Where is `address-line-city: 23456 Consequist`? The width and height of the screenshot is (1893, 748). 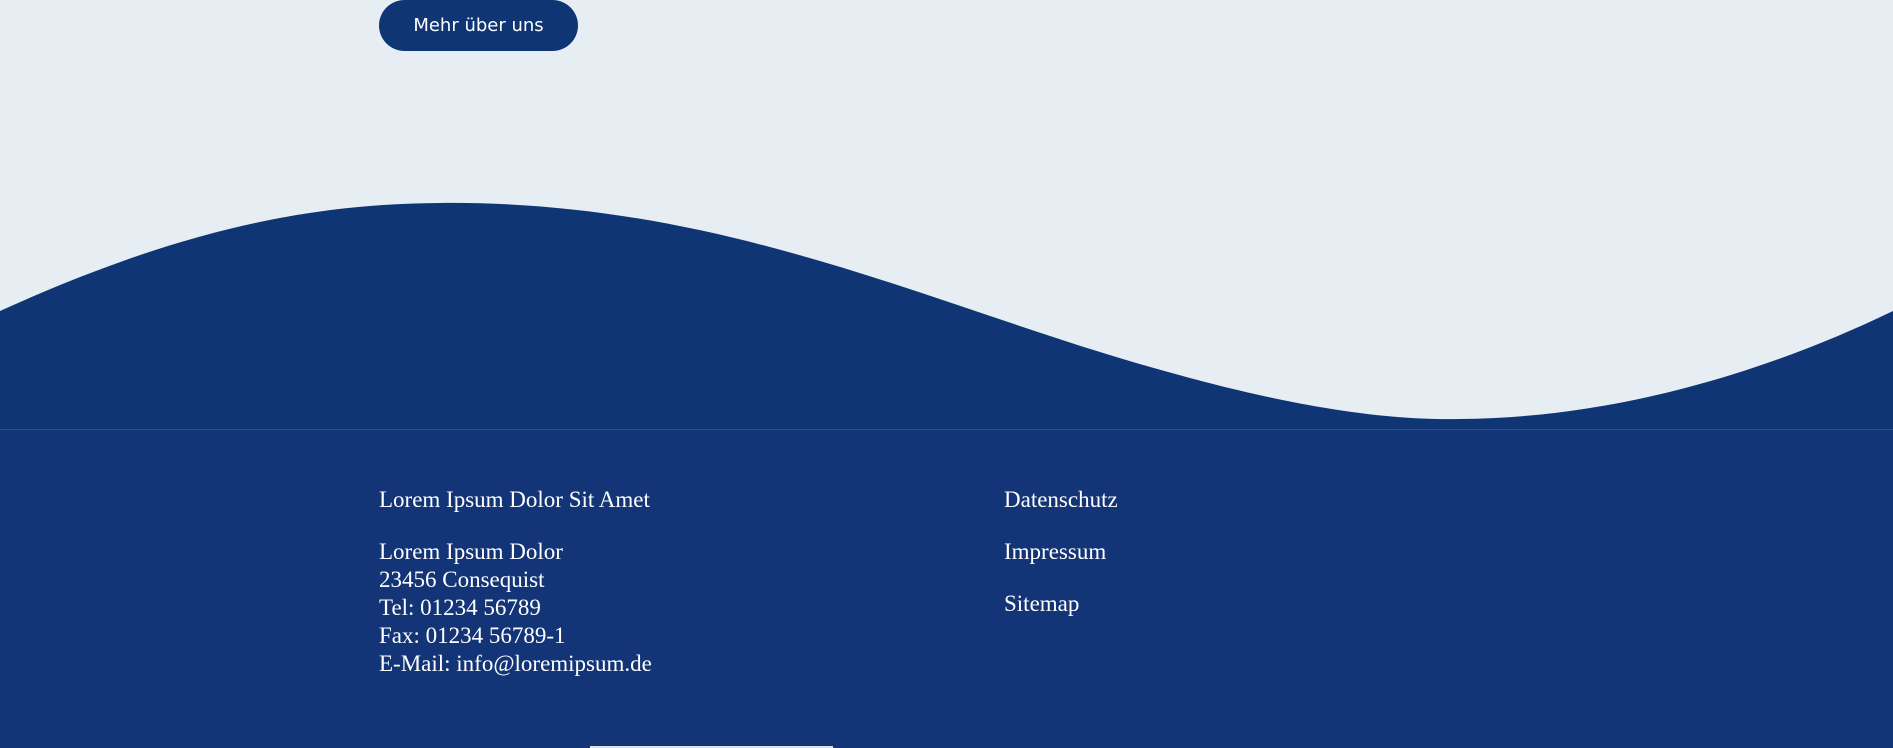 address-line-city: 23456 Consequist is located at coordinates (462, 579).